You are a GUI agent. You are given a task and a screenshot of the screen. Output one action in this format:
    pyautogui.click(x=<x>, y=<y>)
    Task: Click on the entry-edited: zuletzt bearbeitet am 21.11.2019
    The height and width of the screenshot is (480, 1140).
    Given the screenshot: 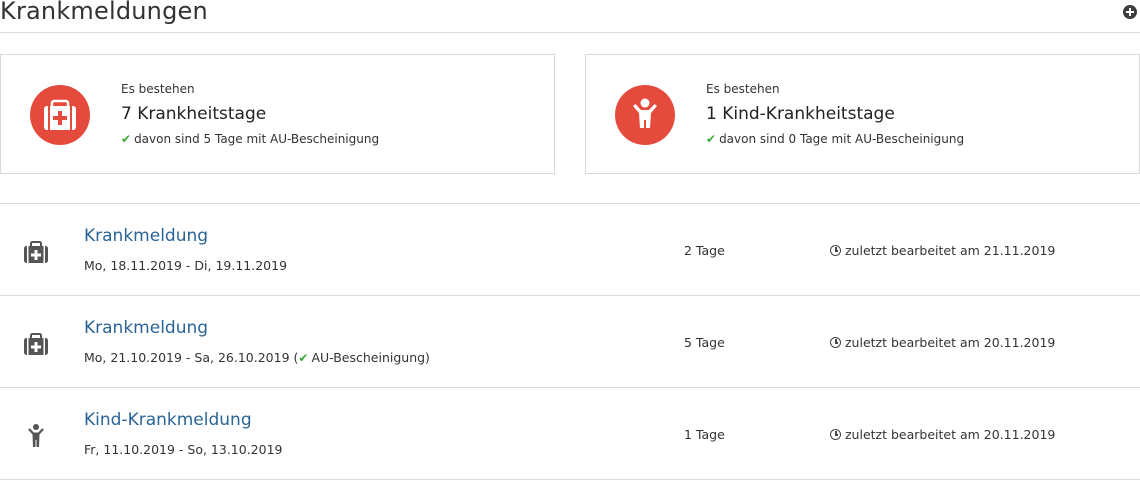 What is the action you would take?
    pyautogui.click(x=942, y=250)
    